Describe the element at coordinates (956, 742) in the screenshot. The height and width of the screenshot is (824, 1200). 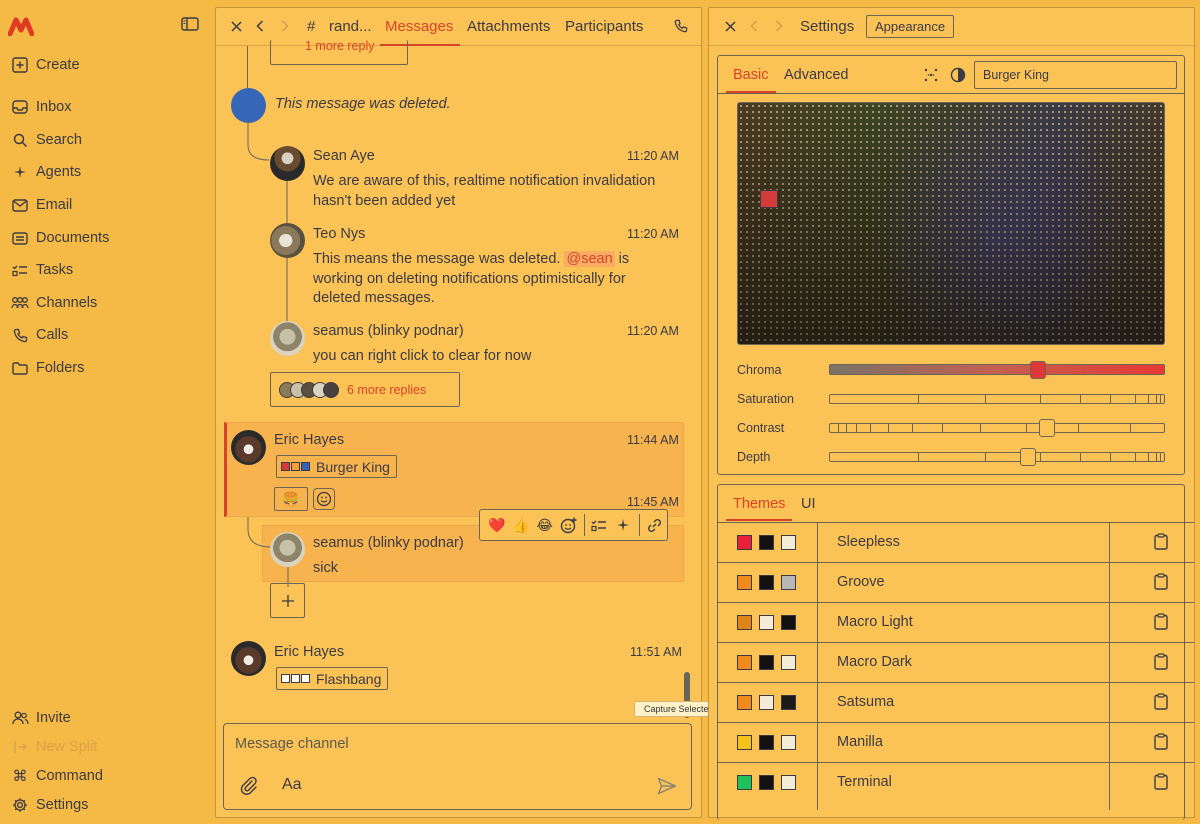
I see `theme-row: Manilla` at that location.